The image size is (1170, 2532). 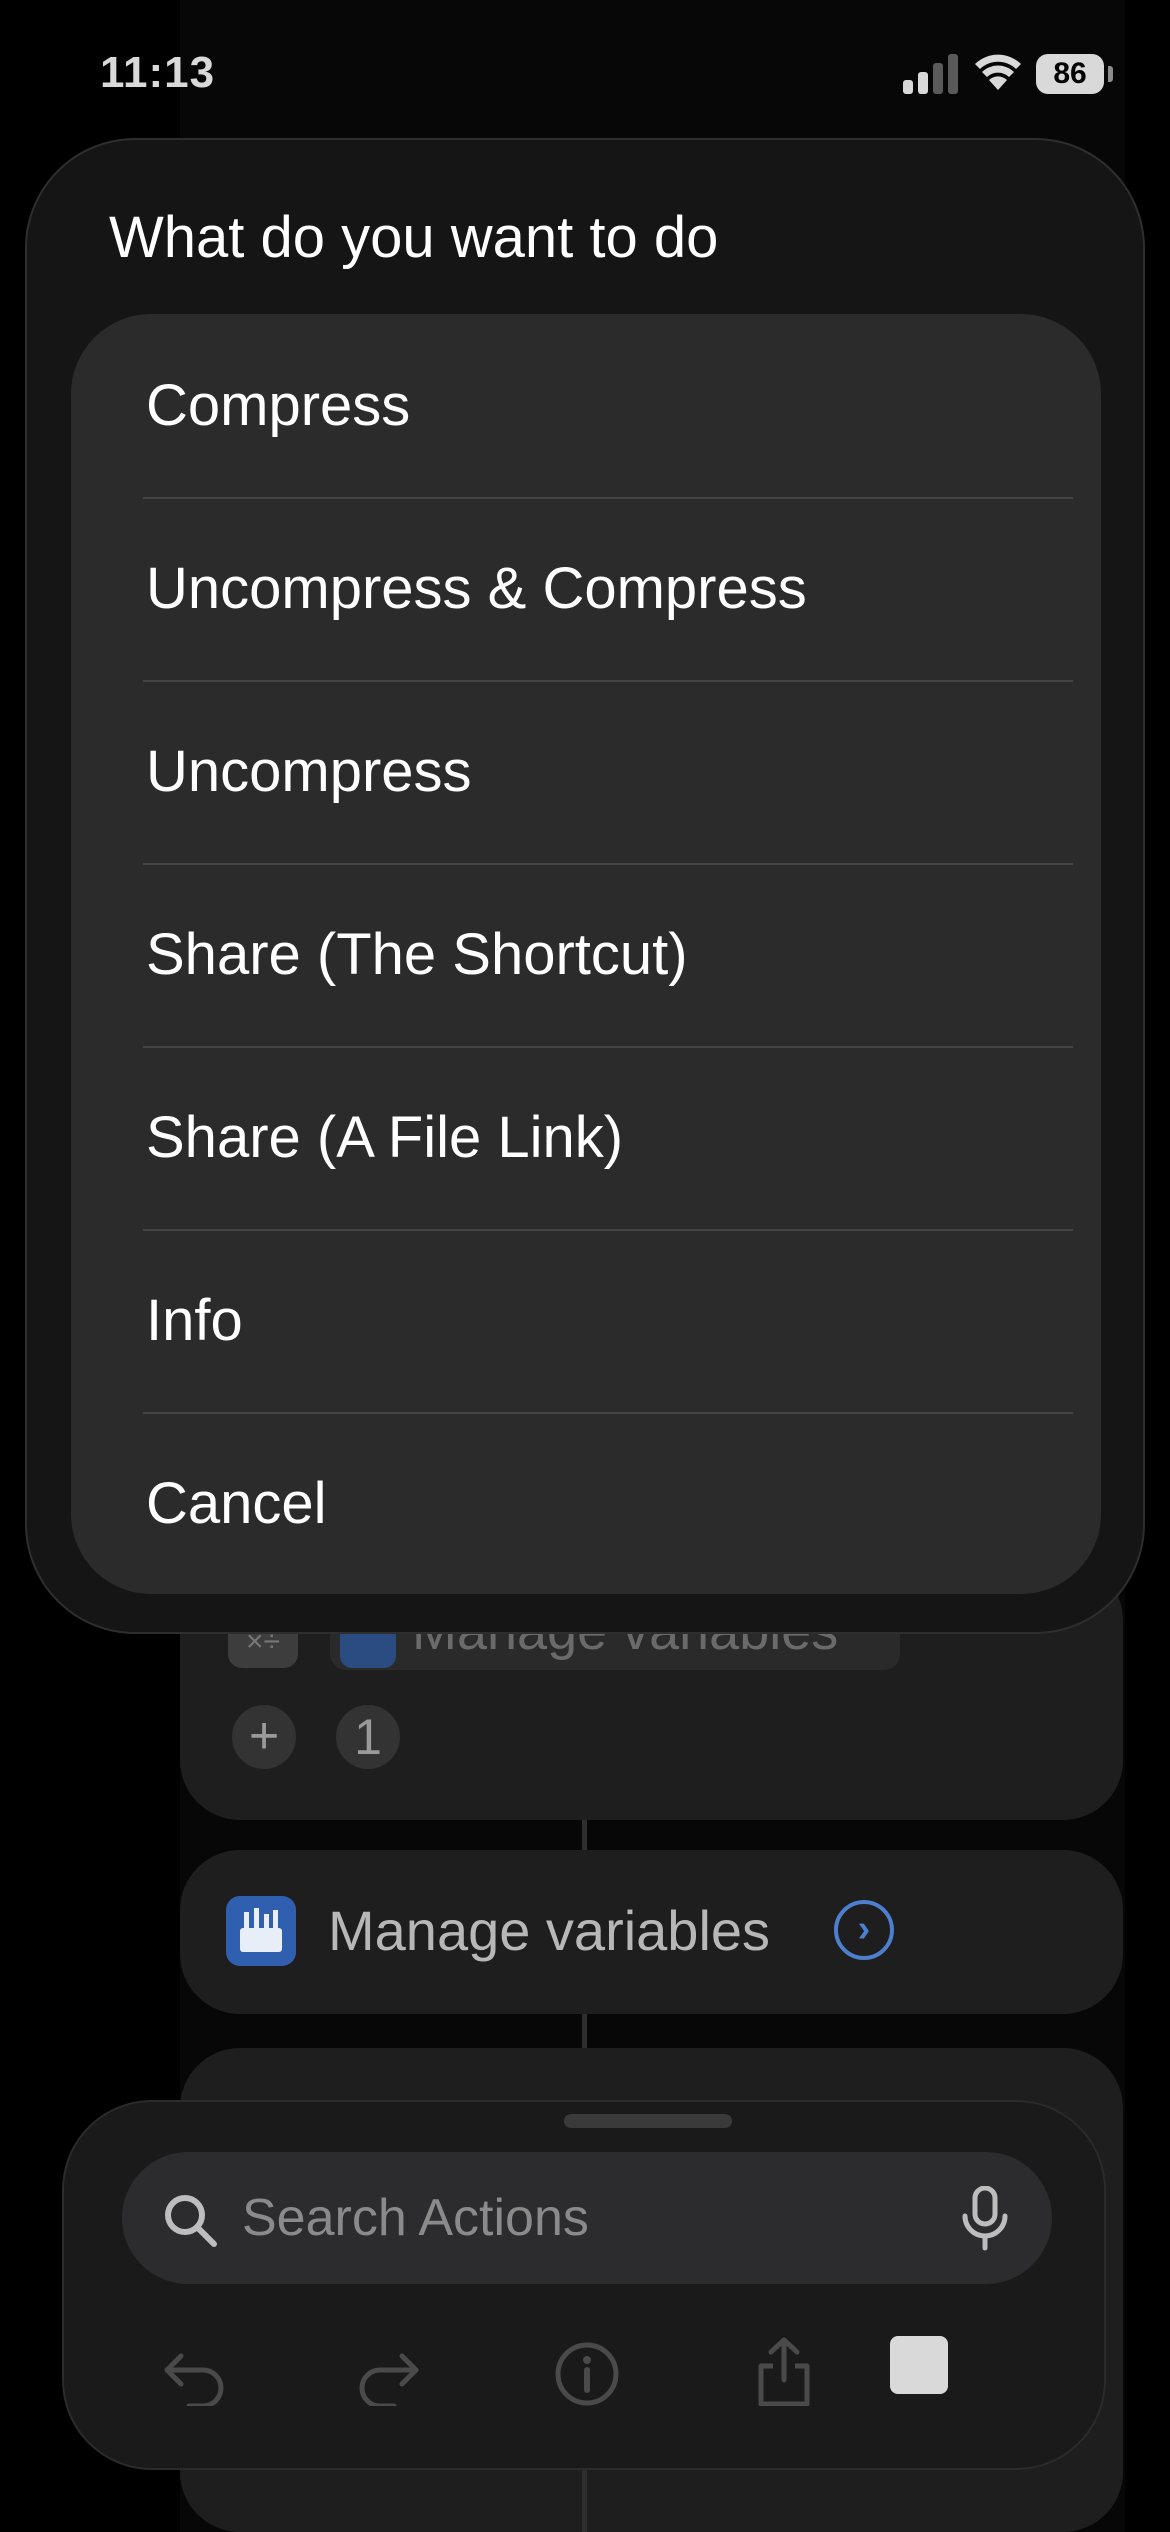 I want to click on editor-toolbar, so click(x=586, y=2367).